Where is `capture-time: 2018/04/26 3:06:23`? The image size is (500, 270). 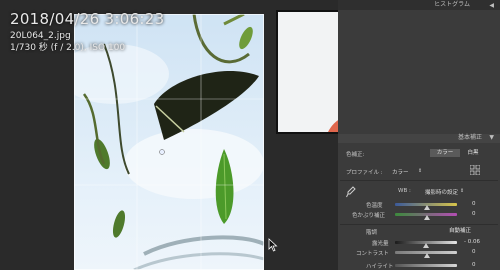
capture-time: 2018/04/26 3:06:23 is located at coordinates (87, 19).